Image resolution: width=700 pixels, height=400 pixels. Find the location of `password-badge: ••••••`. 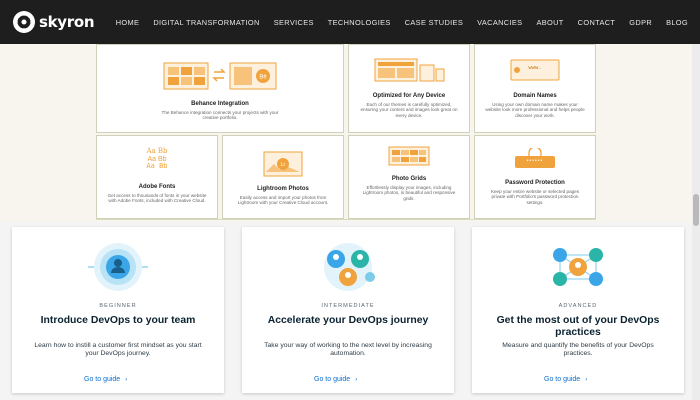

password-badge: •••••• is located at coordinates (535, 161).